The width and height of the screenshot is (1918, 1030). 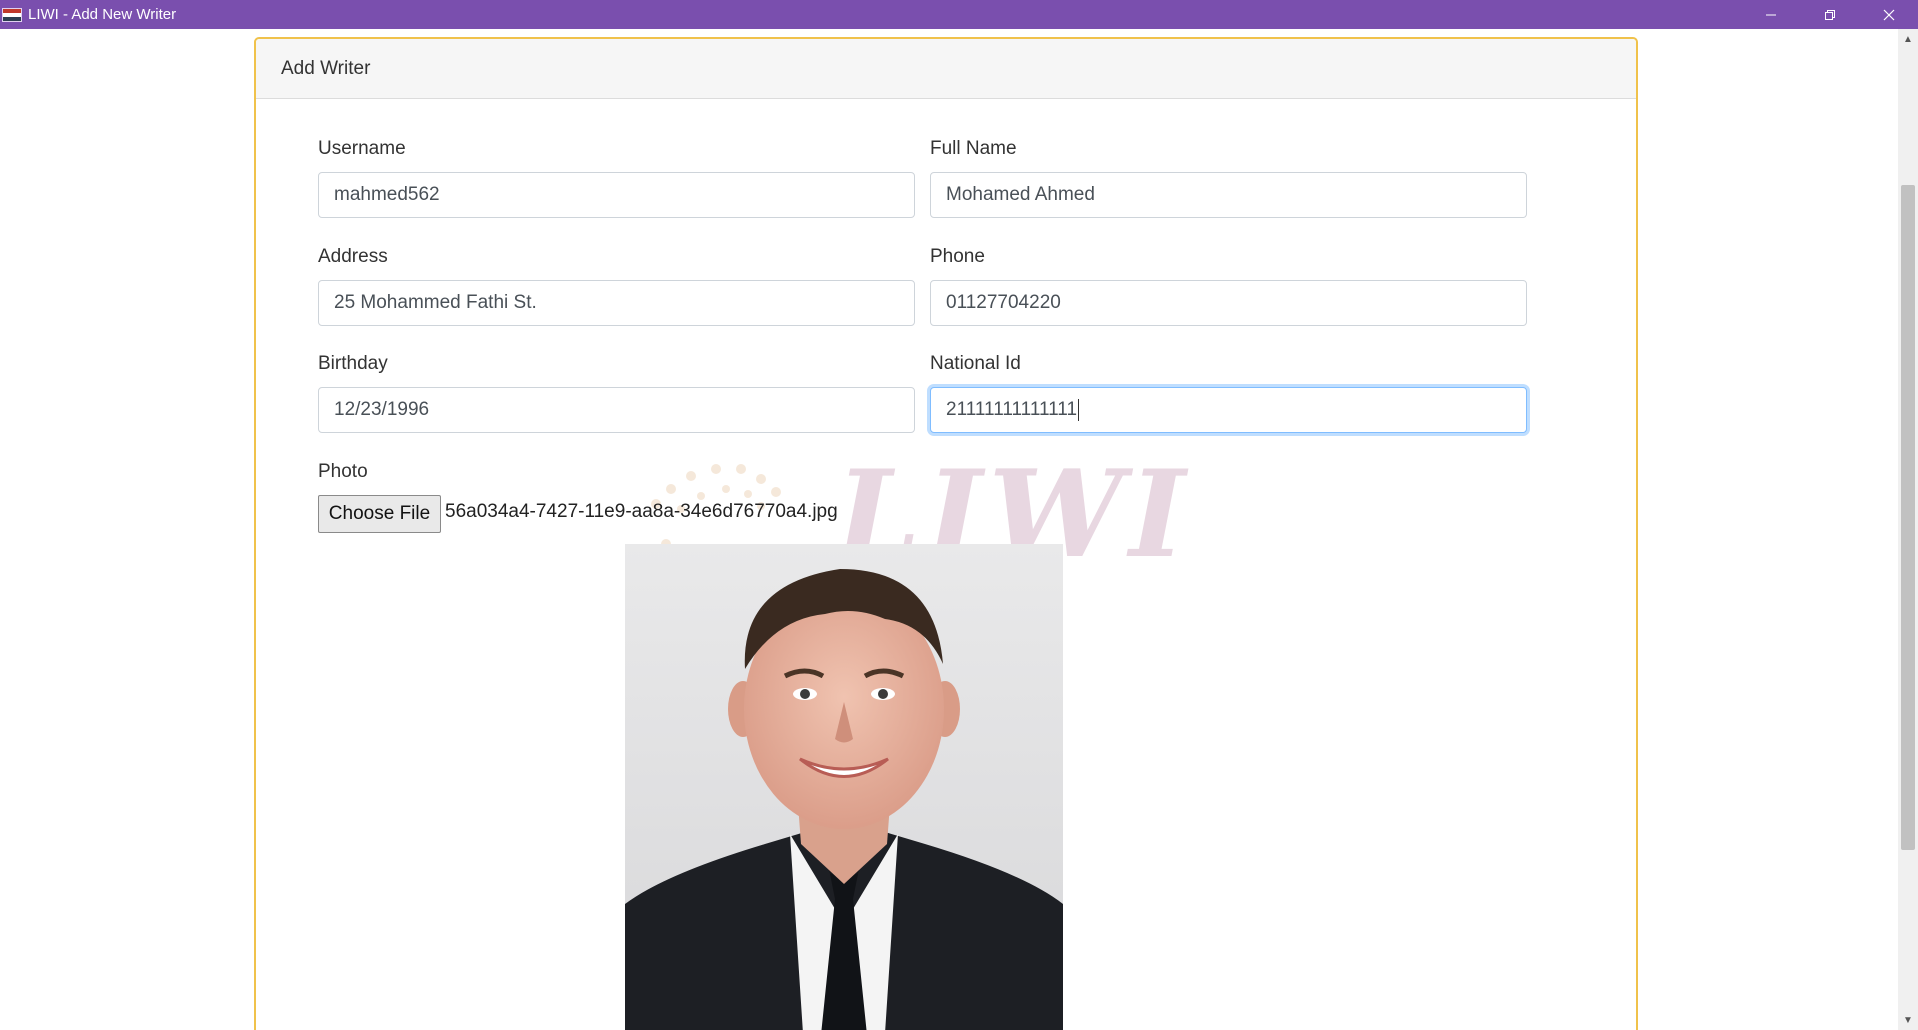 I want to click on card-header: Add Writer, so click(x=946, y=69).